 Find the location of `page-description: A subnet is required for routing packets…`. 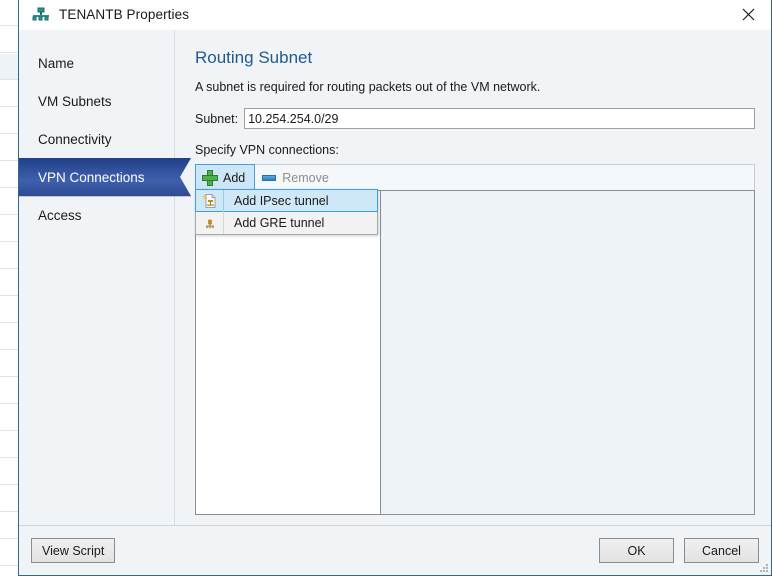

page-description: A subnet is required for routing packets… is located at coordinates (368, 87).